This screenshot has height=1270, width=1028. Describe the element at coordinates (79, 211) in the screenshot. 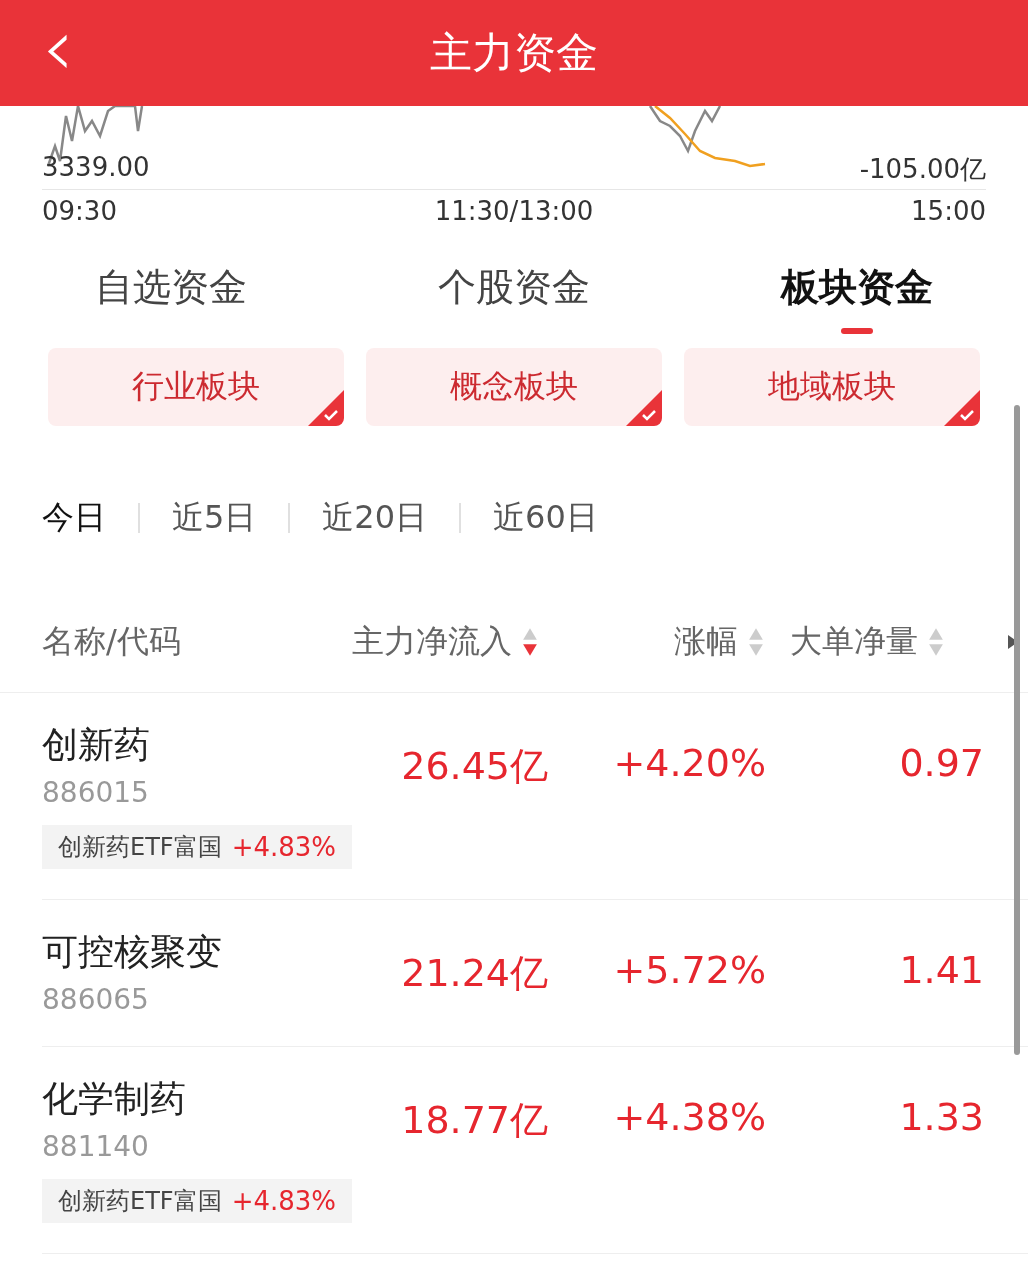

I see `time-label: 09:30` at that location.